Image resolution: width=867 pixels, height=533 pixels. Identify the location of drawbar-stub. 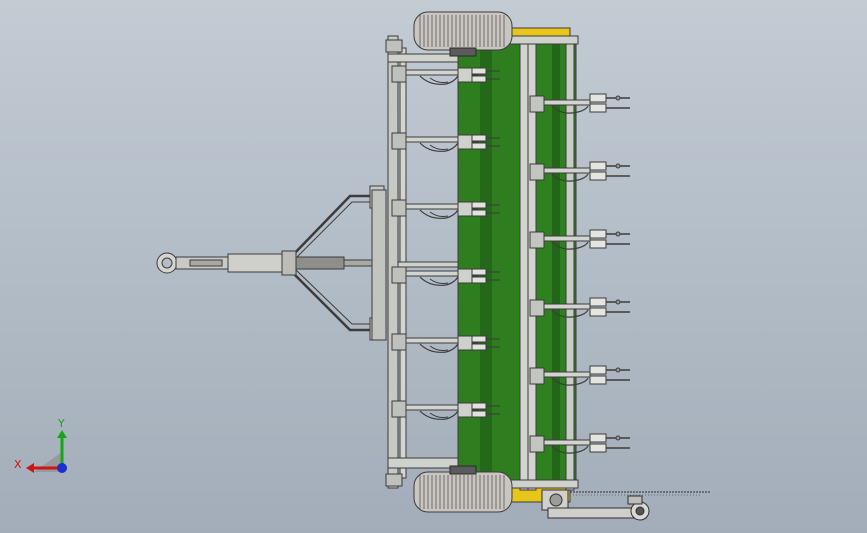
(359, 263).